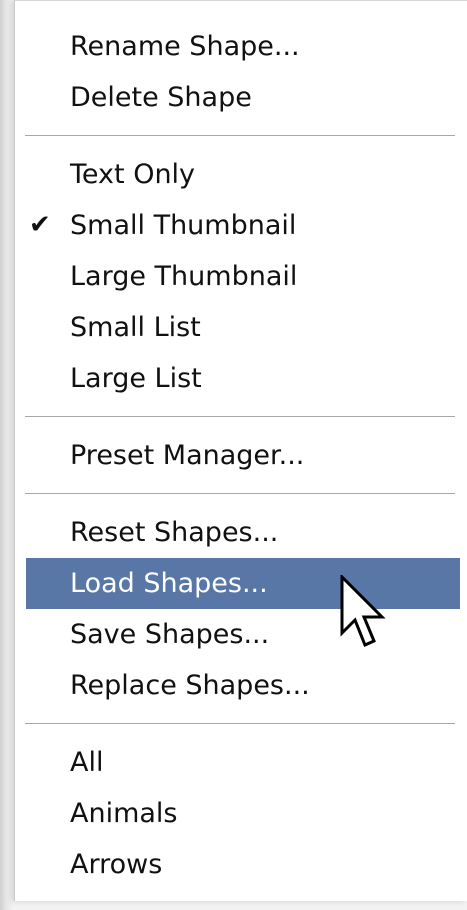  What do you see at coordinates (183, 225) in the screenshot?
I see `menu-item-label: Small Thumbnail` at bounding box center [183, 225].